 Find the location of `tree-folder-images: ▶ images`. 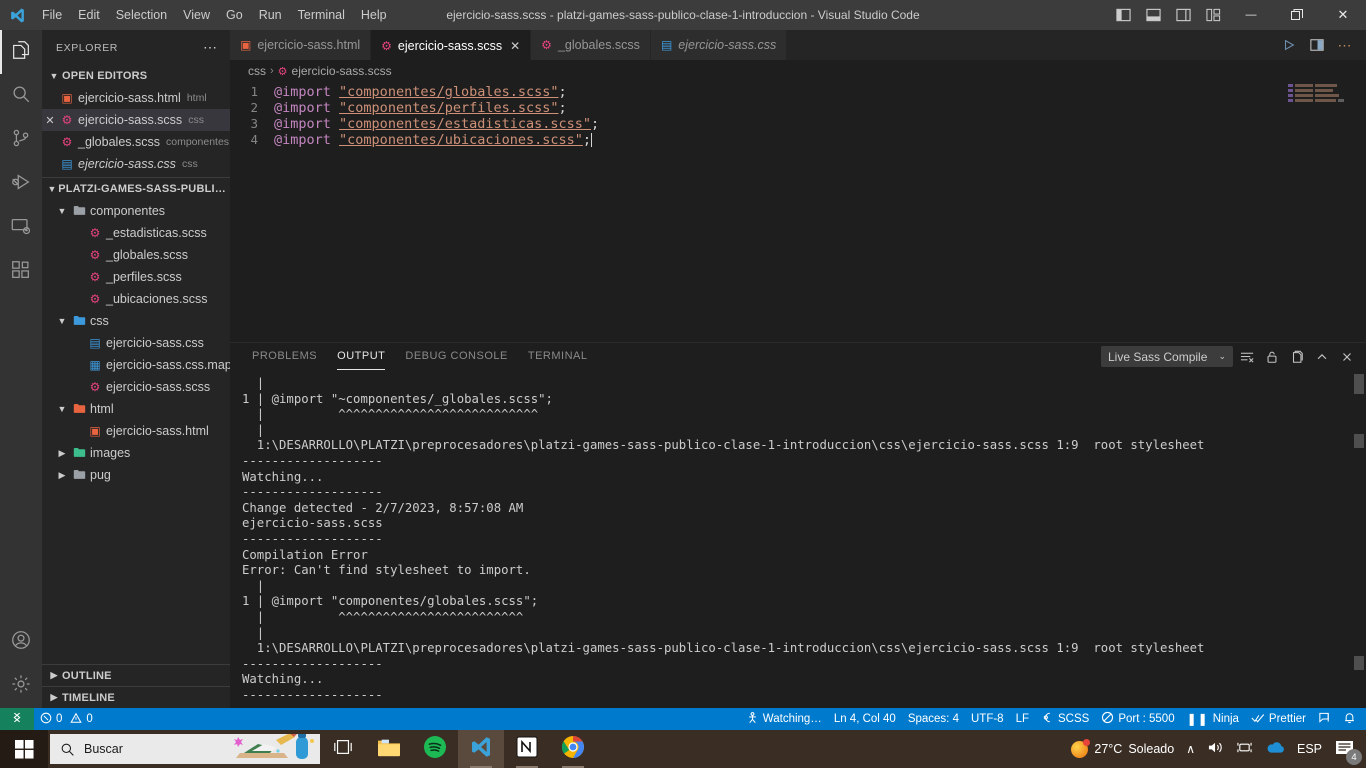

tree-folder-images: ▶ images is located at coordinates (136, 453).